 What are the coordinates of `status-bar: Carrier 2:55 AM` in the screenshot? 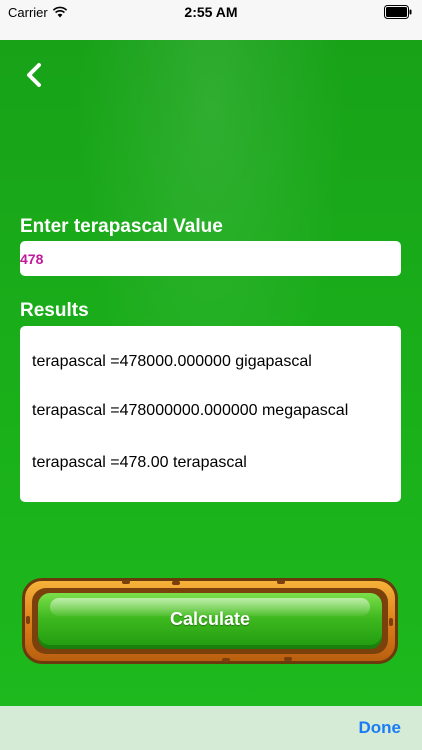 It's located at (211, 20).